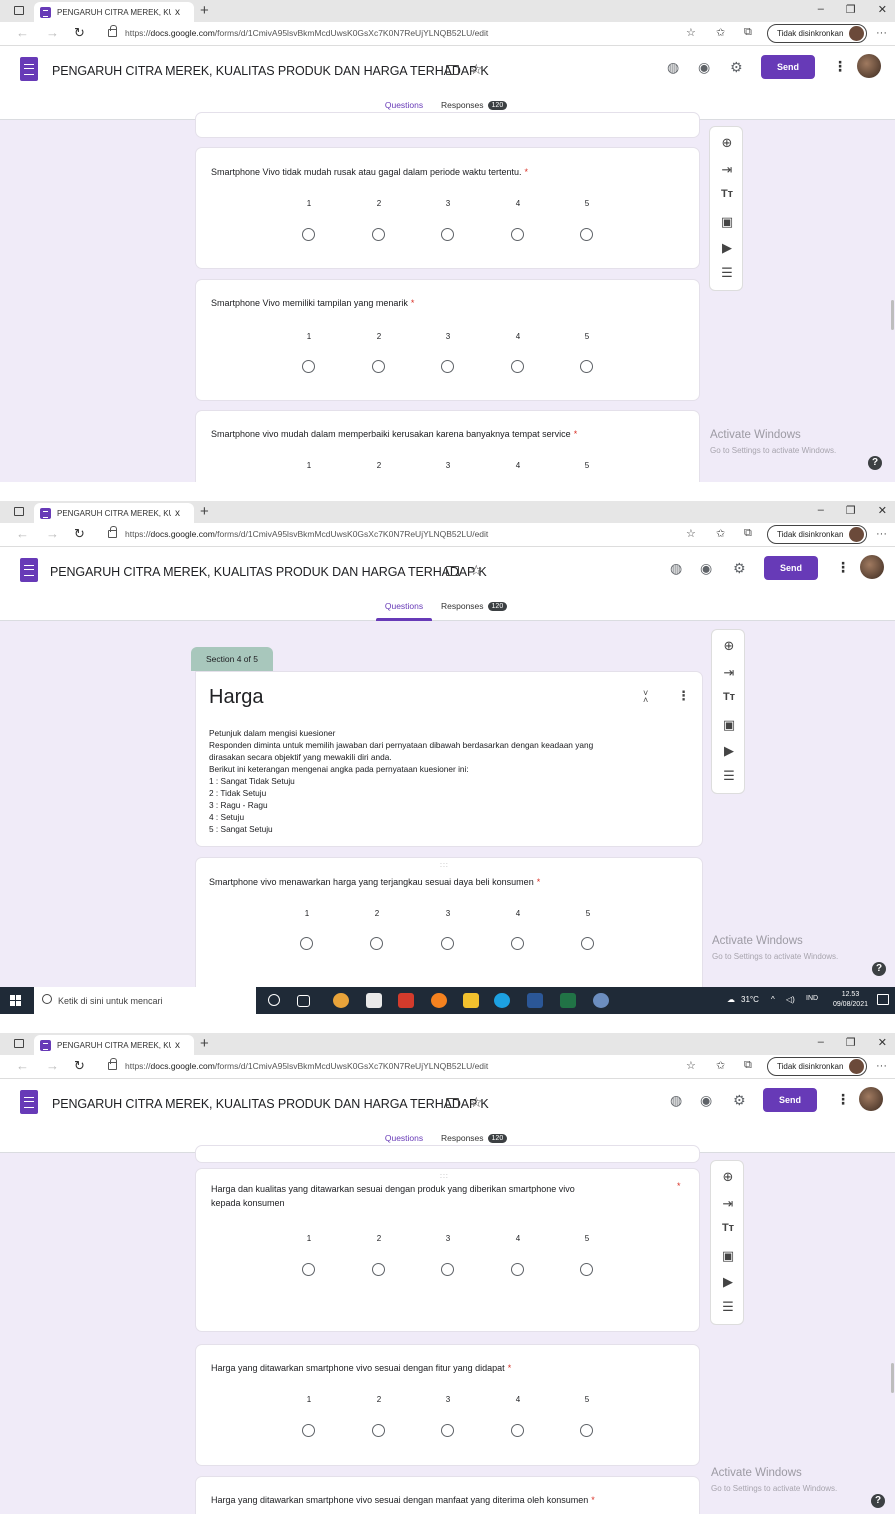 This screenshot has width=895, height=1514. Describe the element at coordinates (748, 32) in the screenshot. I see `collections-icon: ⧉` at that location.